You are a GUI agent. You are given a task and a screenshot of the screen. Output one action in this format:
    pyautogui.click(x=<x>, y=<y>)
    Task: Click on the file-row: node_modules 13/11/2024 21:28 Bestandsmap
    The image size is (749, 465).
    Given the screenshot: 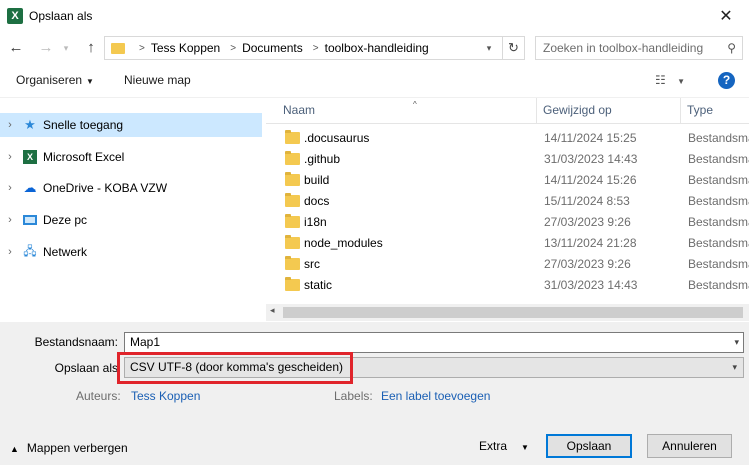 What is the action you would take?
    pyautogui.click(x=507, y=243)
    